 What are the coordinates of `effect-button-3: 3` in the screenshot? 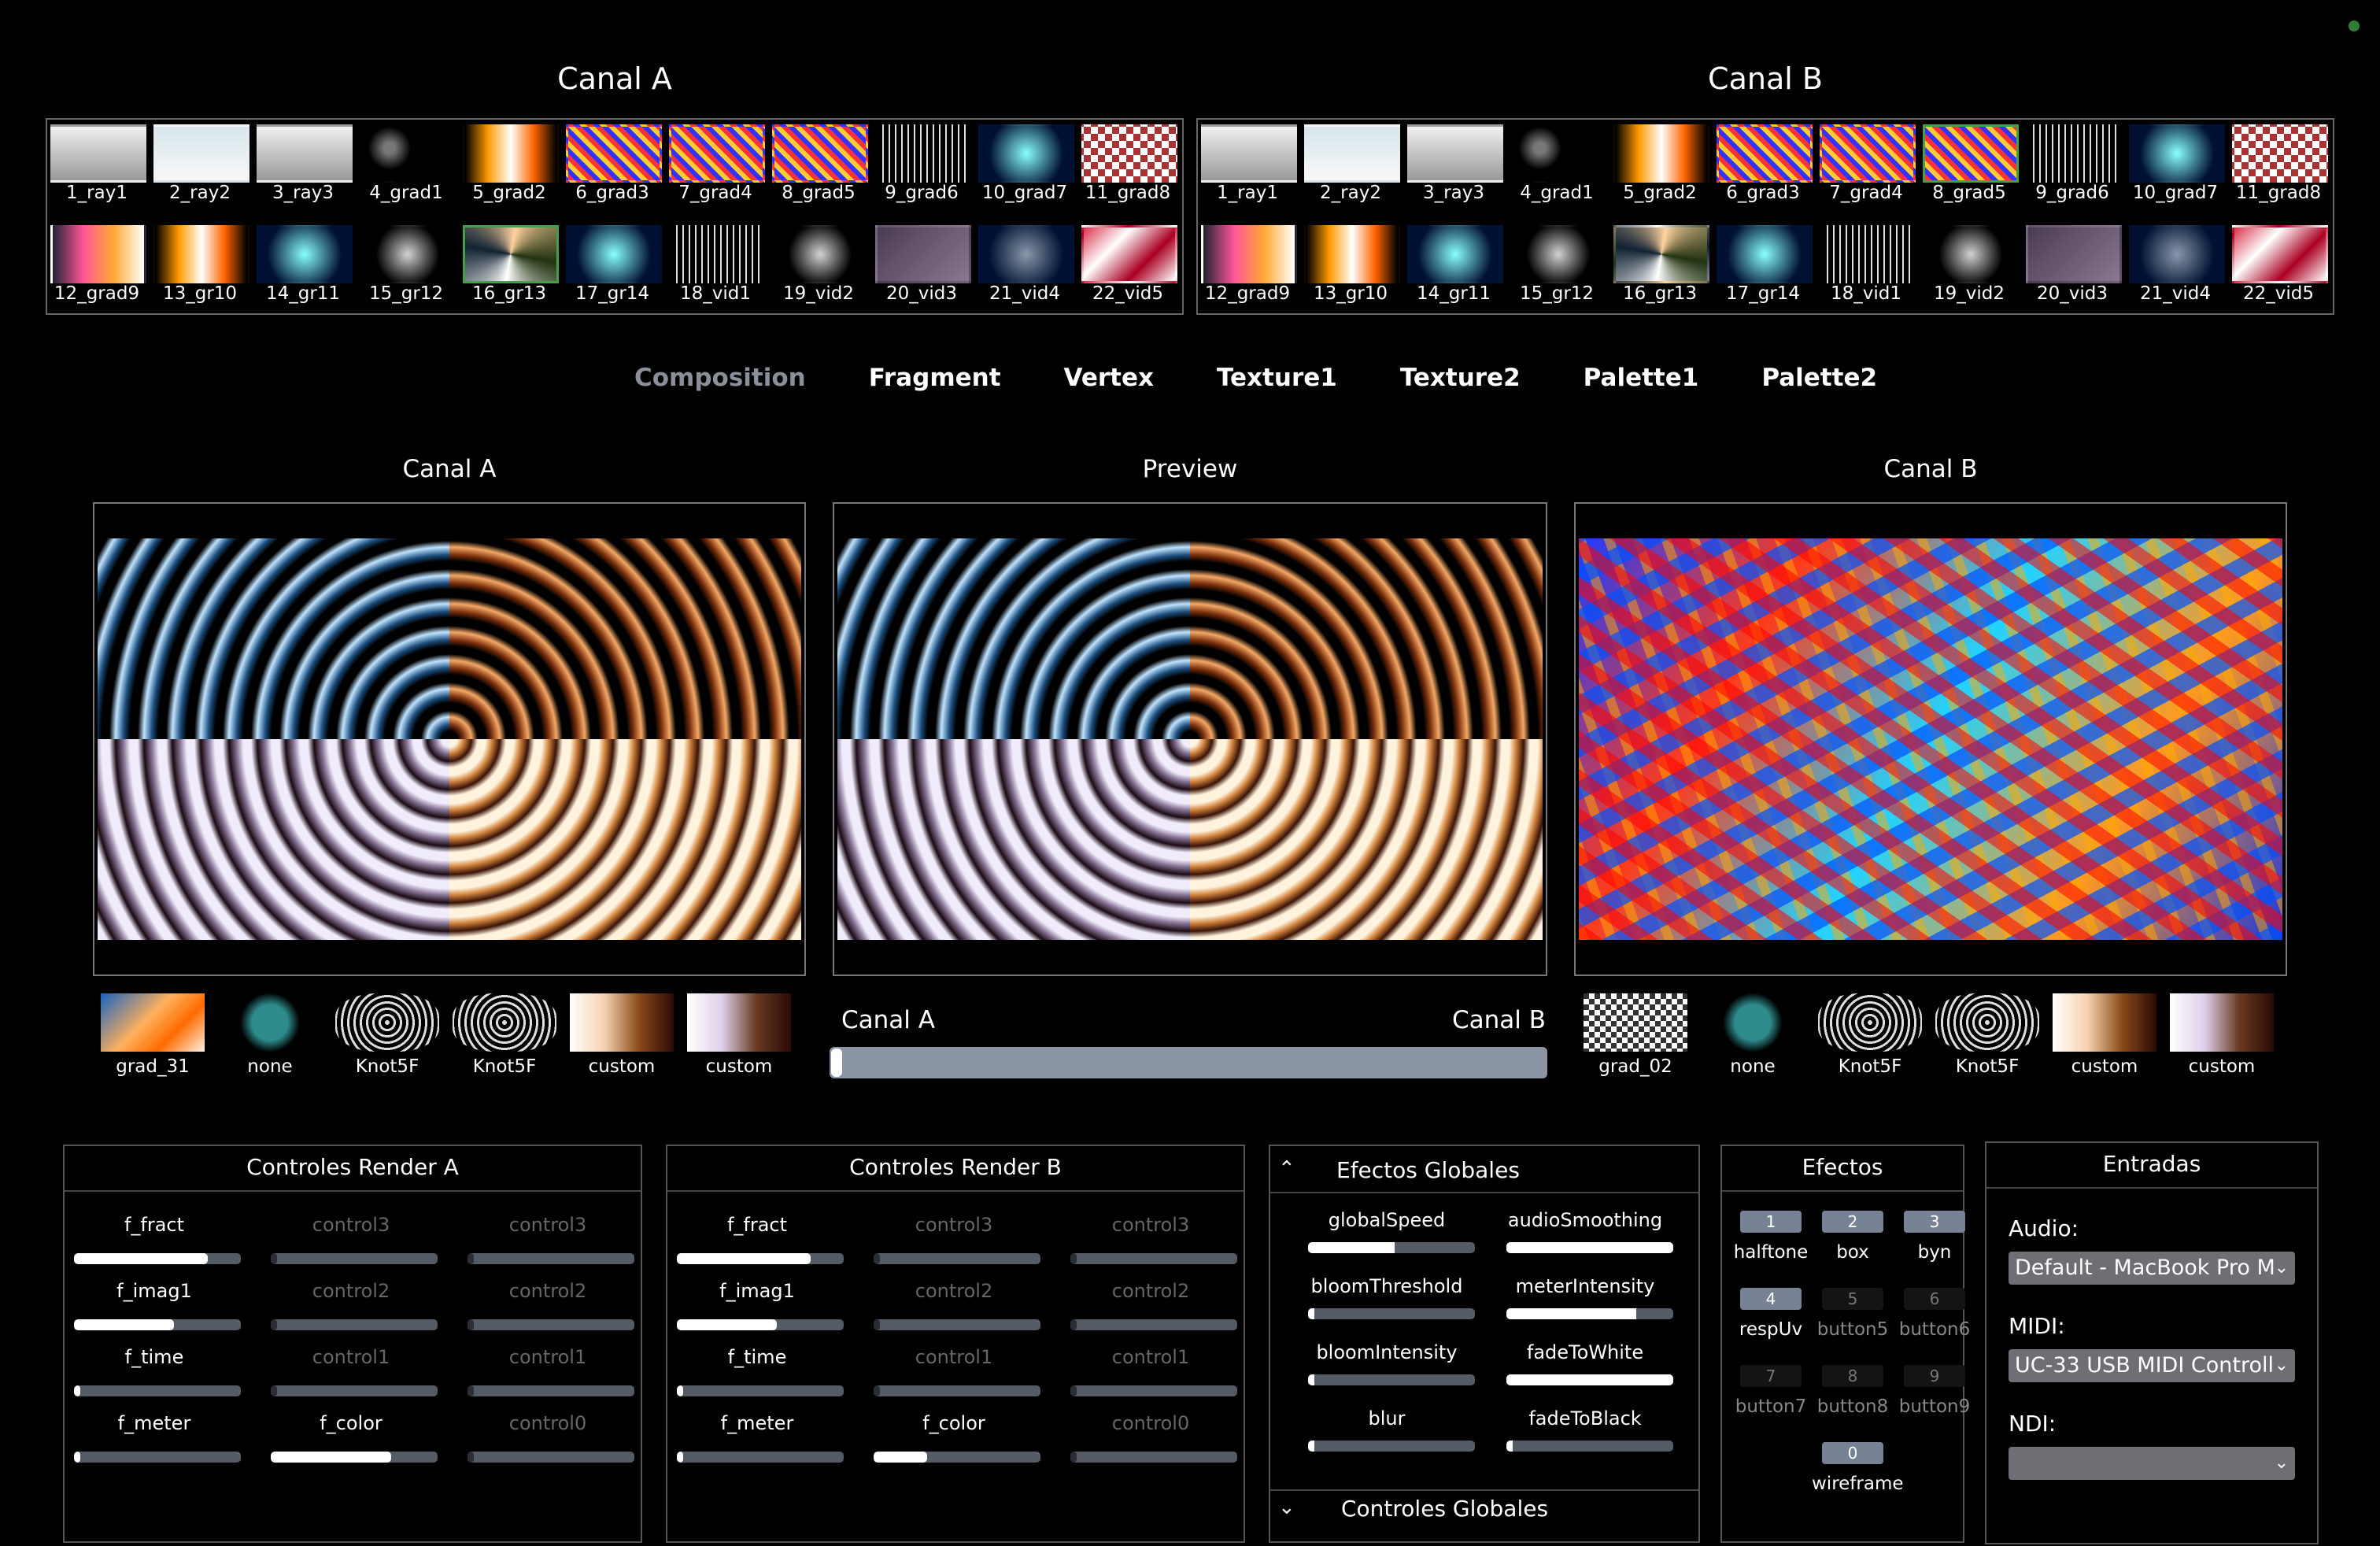 It's located at (1935, 1222).